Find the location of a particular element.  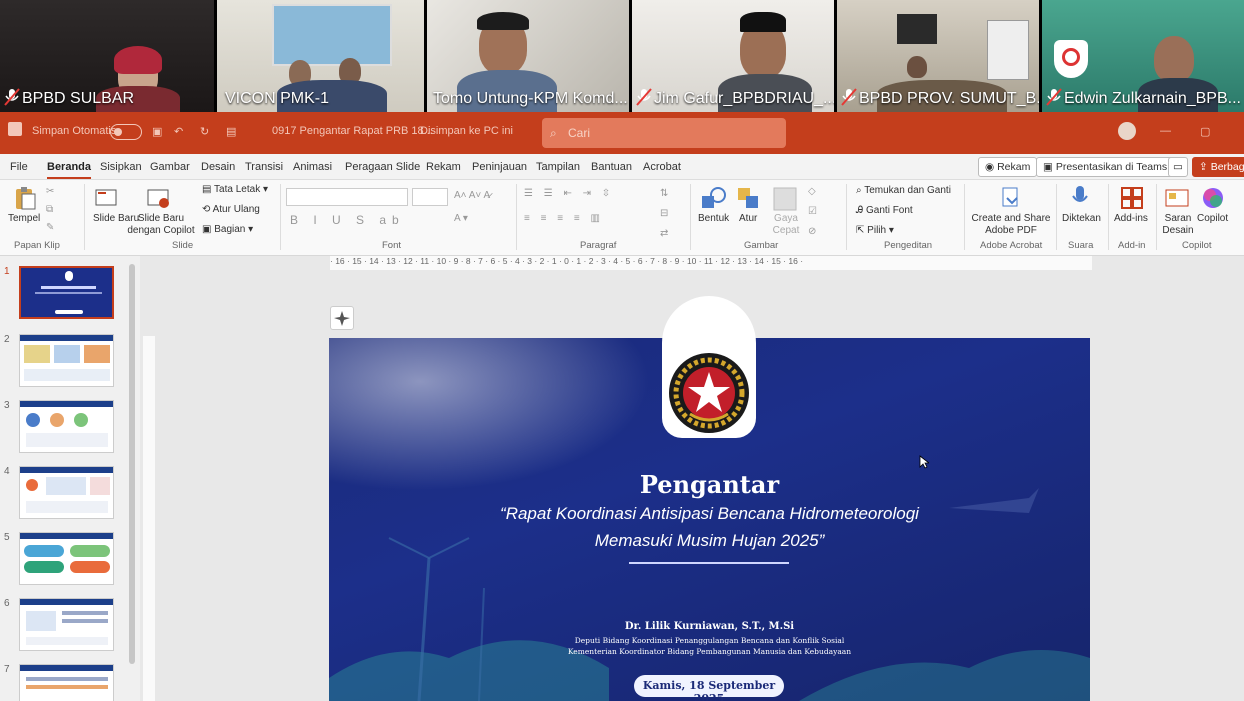

participant-tile-active: VICON PMK-1 is located at coordinates (320, 56).